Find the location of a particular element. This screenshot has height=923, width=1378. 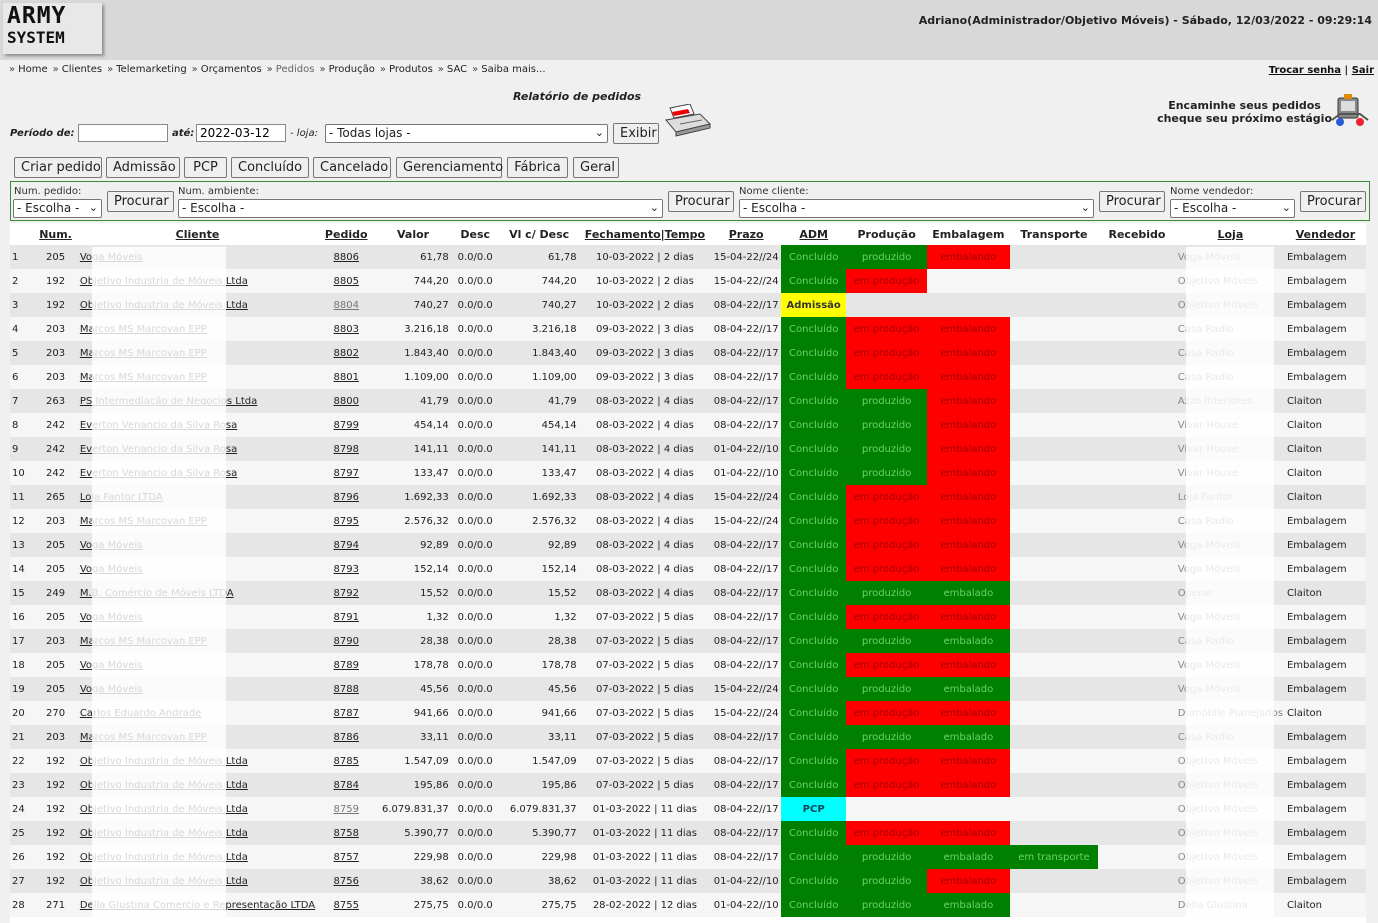

order-number-link: 8797 is located at coordinates (346, 473).